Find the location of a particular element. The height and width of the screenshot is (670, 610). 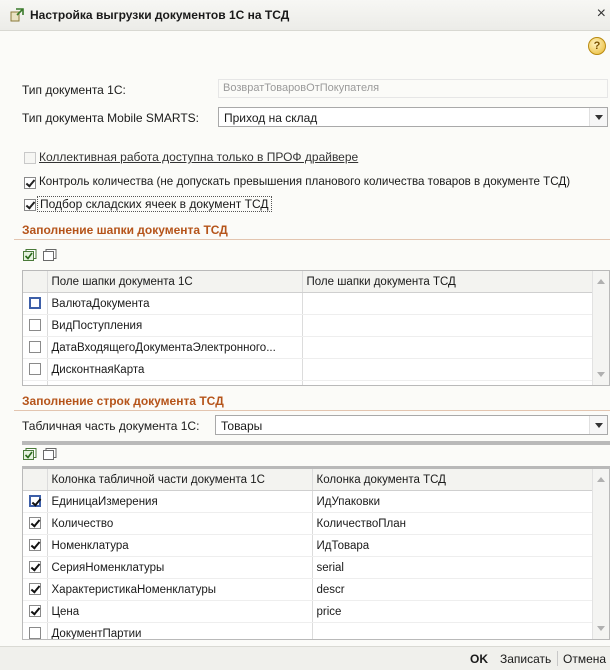

tabular-select: Товары is located at coordinates (411, 425).